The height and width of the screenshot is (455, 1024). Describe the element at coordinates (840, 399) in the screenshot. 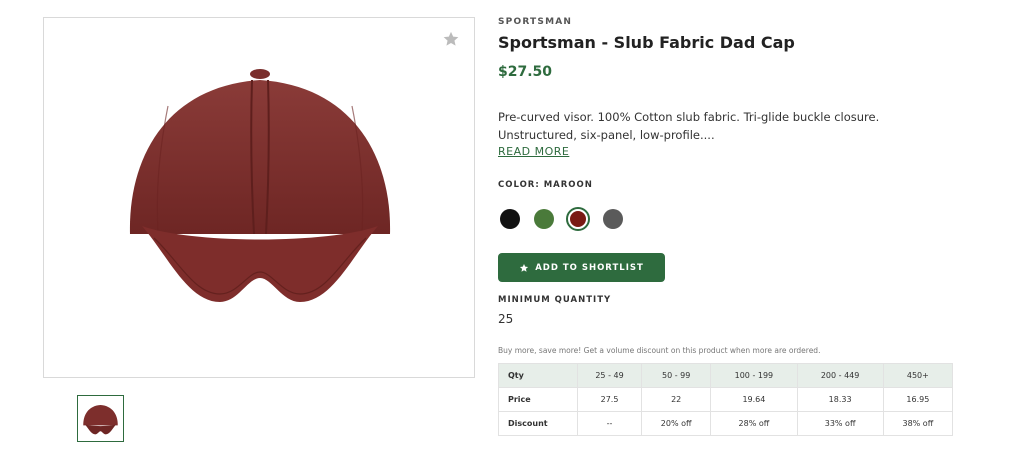

I see `table-cell: 18.33` at that location.